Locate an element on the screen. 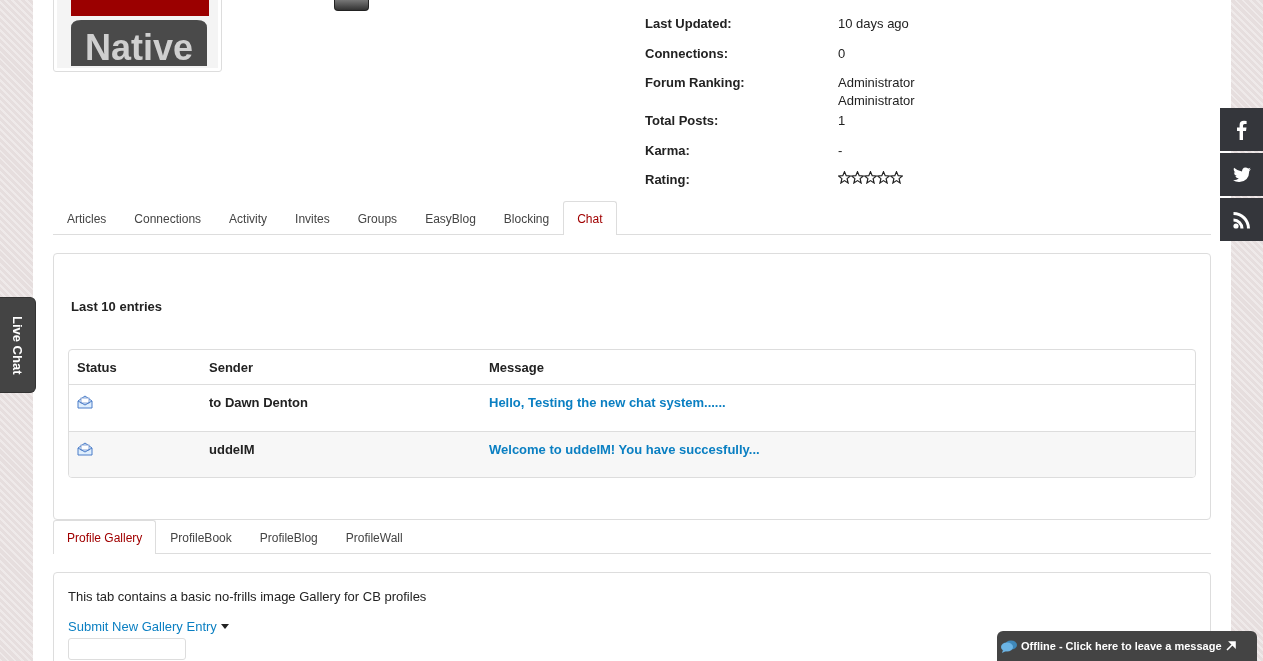  sender-cell-text: uddeIM is located at coordinates (232, 450).